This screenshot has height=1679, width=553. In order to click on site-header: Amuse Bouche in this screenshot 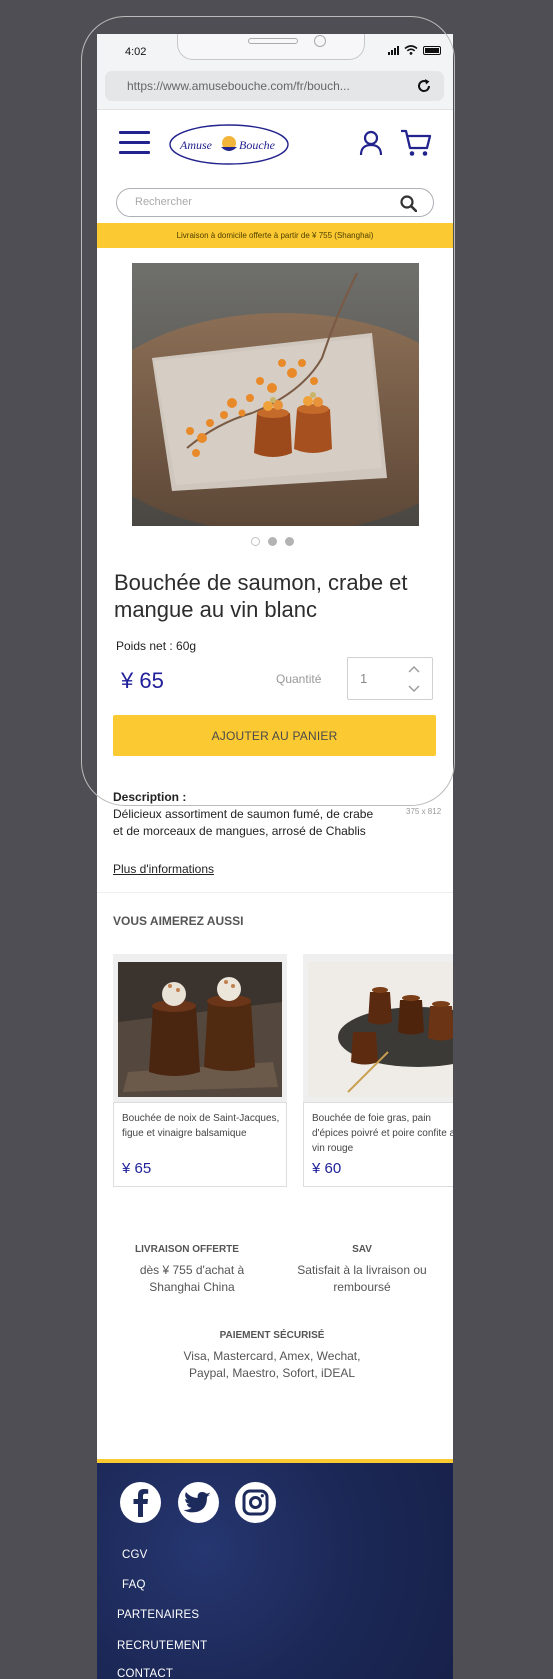, I will do `click(275, 146)`.